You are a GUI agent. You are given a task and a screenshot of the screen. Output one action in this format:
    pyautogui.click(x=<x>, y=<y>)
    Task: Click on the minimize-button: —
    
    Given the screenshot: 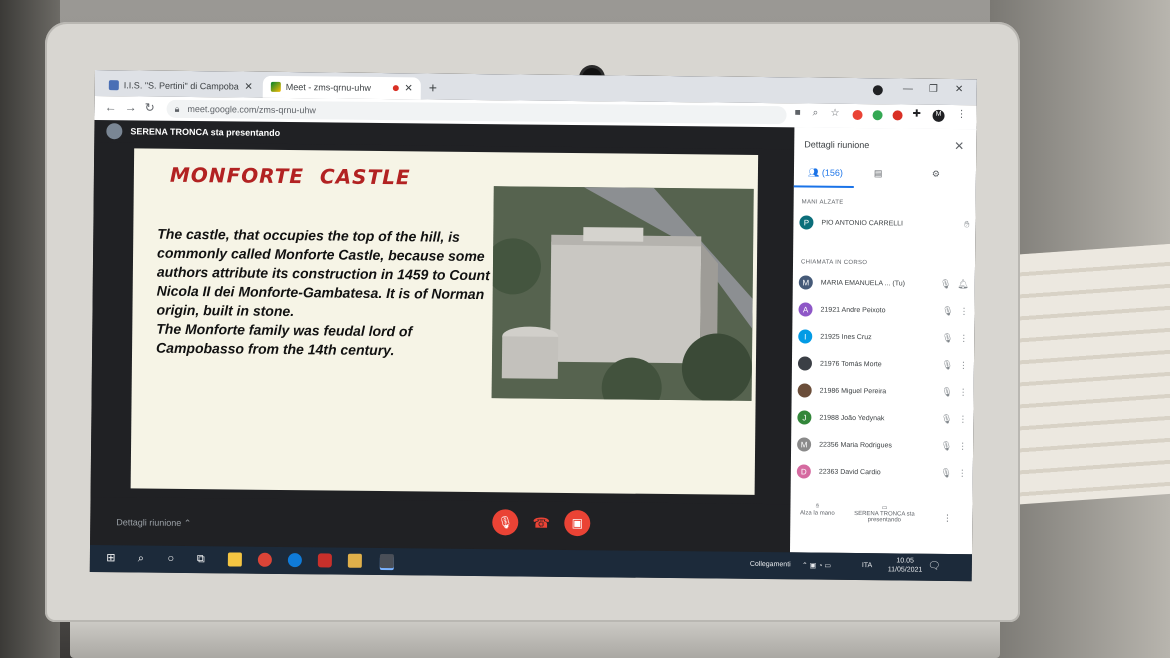 What is the action you would take?
    pyautogui.click(x=908, y=88)
    